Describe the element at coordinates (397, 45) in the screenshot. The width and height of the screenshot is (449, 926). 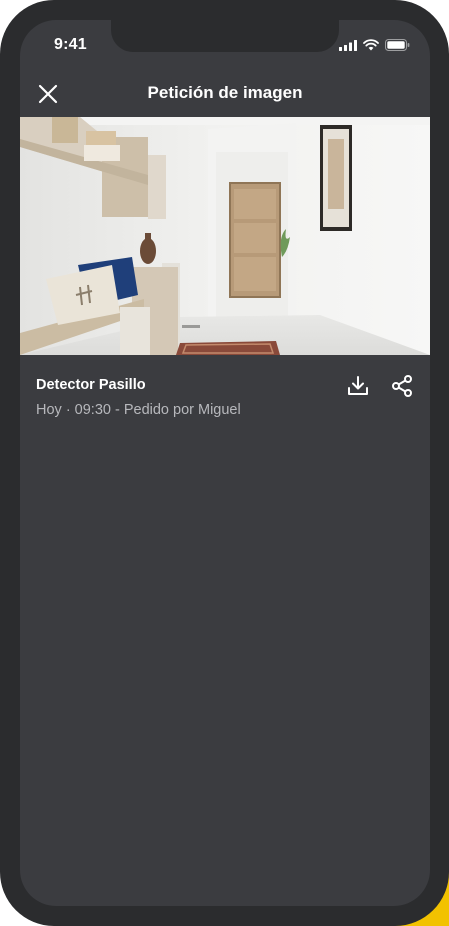
I see `battery-icon` at that location.